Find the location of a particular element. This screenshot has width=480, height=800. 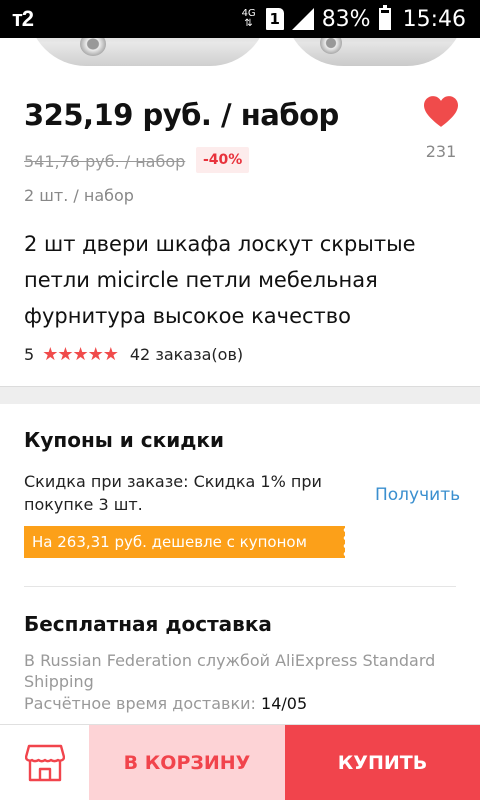

status-indicators: 4G ⇅ 1 83% 15:46 is located at coordinates (353, 18).